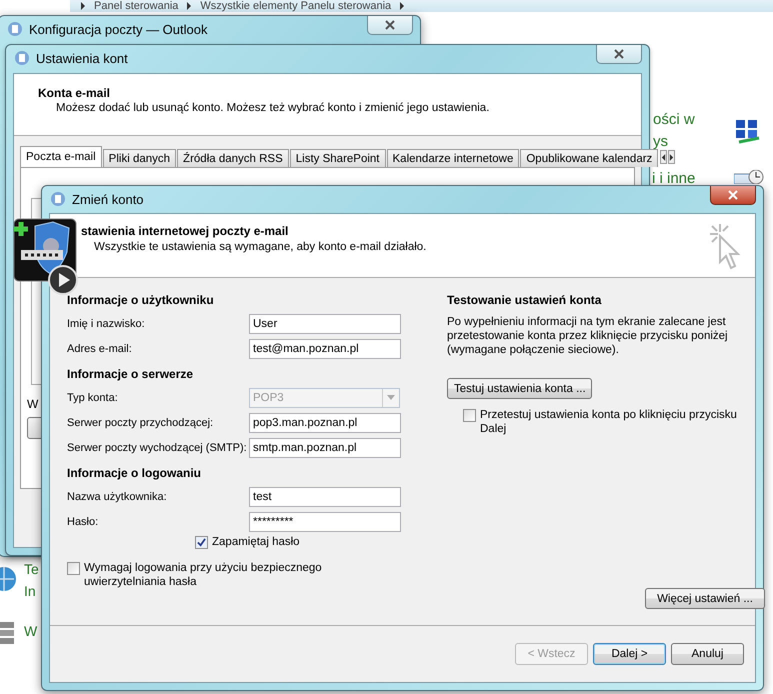 The image size is (773, 694). Describe the element at coordinates (325, 496) in the screenshot. I see `input-field: test` at that location.